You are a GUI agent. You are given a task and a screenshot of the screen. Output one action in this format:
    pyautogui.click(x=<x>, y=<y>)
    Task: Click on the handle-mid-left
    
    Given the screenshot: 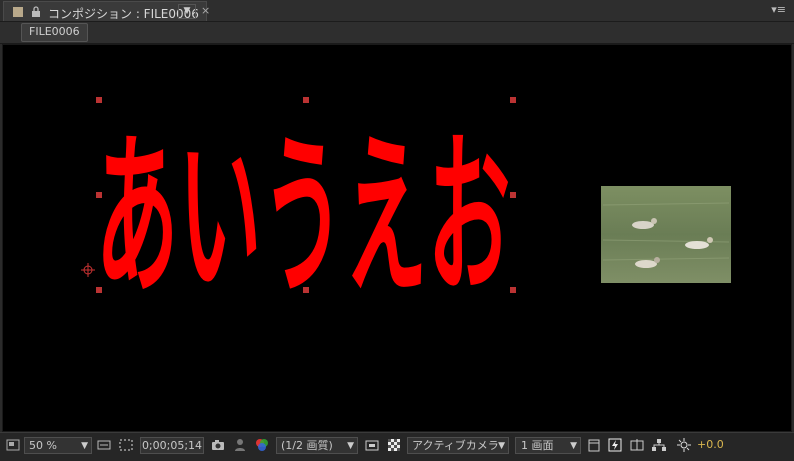 What is the action you would take?
    pyautogui.click(x=99, y=195)
    